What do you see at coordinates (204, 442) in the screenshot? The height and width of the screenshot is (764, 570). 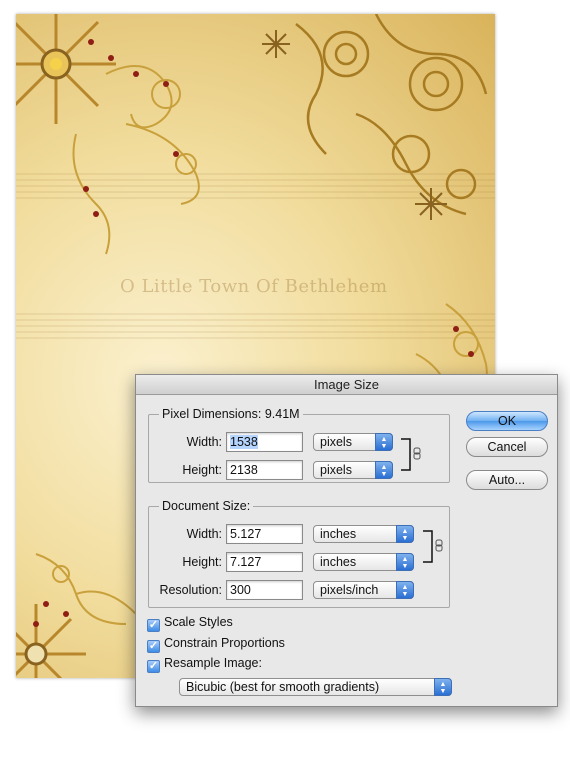 I see `pixel-width-label: Width:` at bounding box center [204, 442].